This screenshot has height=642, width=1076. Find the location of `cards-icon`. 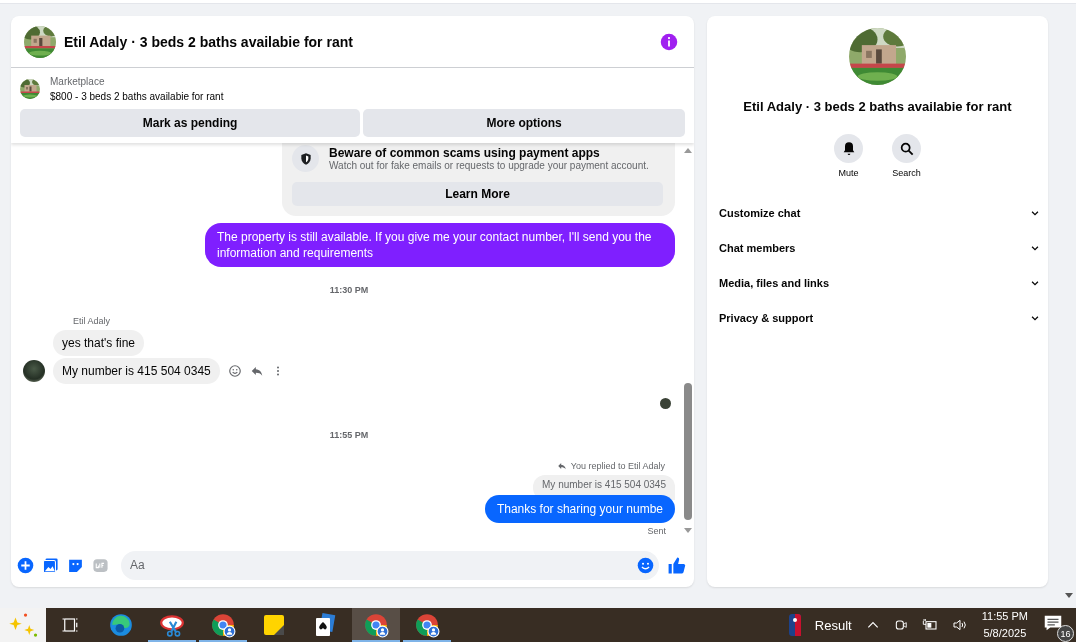

cards-icon is located at coordinates (325, 625).